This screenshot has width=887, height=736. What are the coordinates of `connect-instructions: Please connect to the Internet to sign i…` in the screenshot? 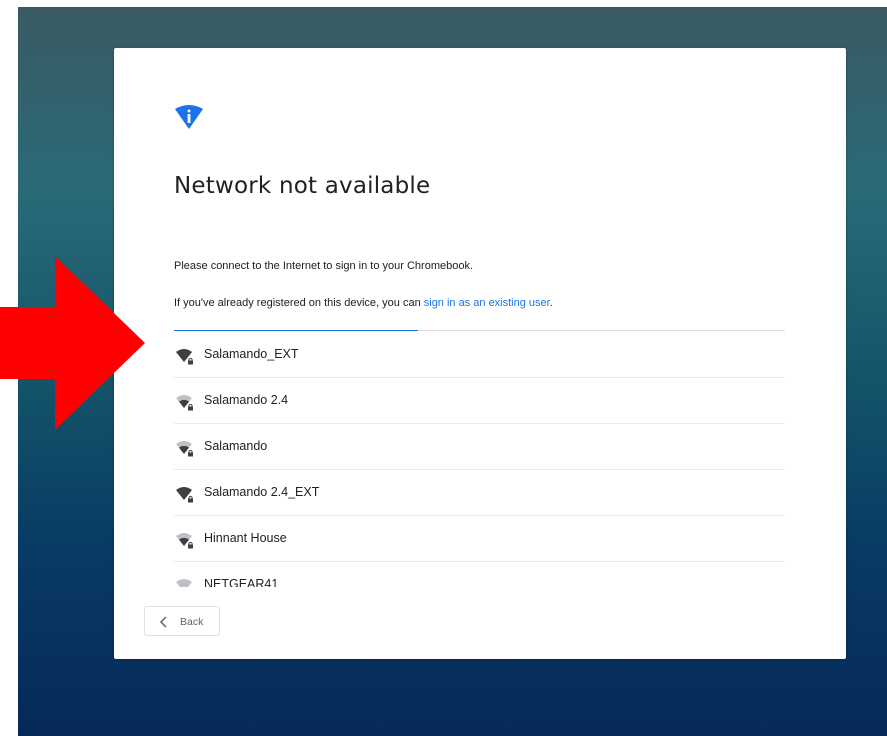 It's located at (324, 266).